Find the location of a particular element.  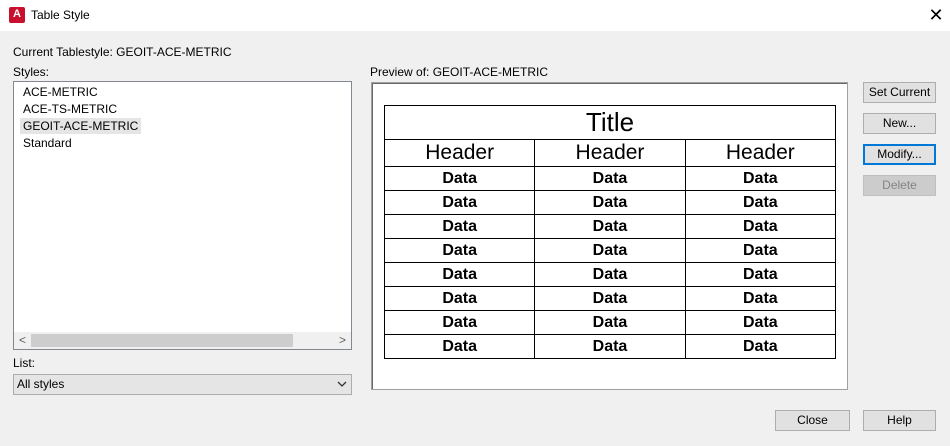

scroll-thumb is located at coordinates (162, 340).